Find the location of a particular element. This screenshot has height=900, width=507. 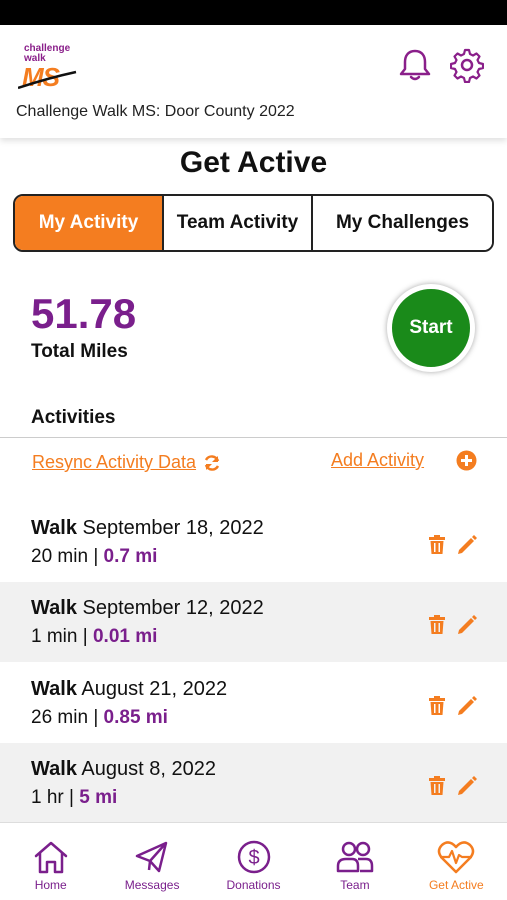

activity-duration: 26 min is located at coordinates (60, 717).